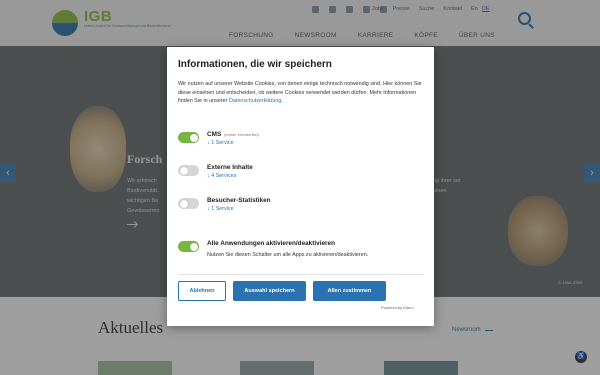  I want to click on accept-all-button: Allen zustimmen, so click(349, 291).